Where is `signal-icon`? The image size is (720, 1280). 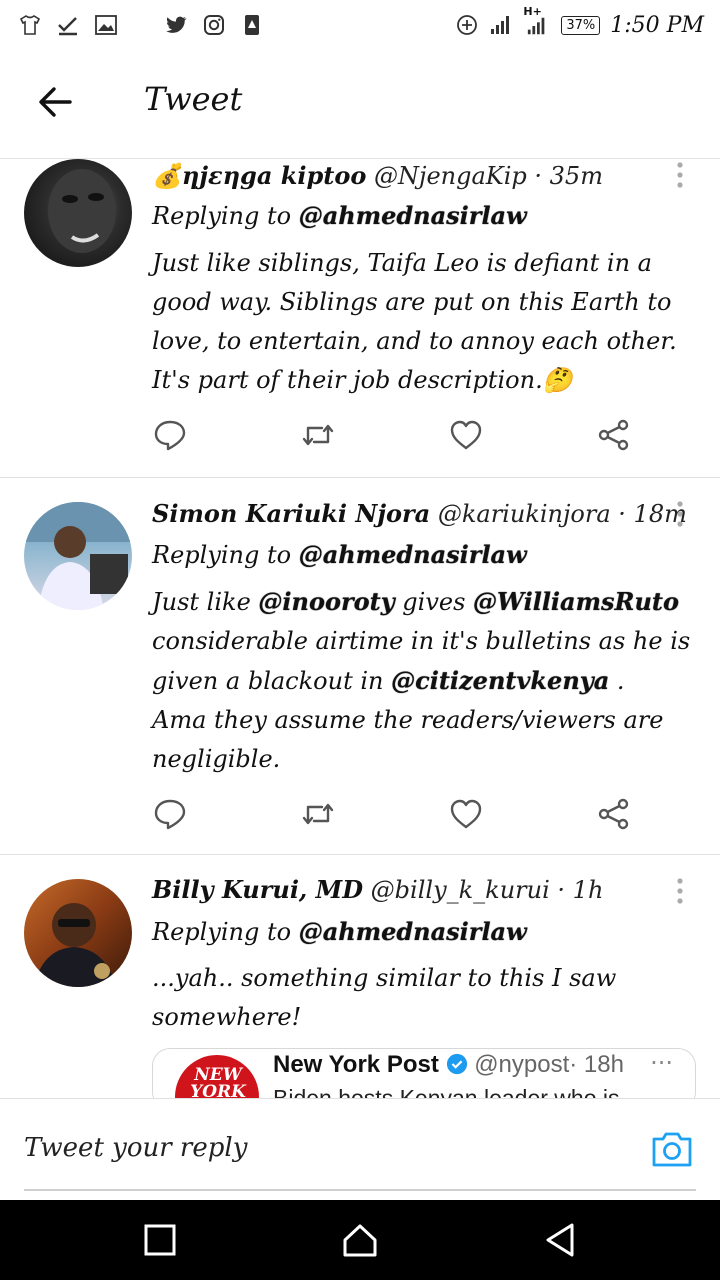 signal-icon is located at coordinates (500, 25).